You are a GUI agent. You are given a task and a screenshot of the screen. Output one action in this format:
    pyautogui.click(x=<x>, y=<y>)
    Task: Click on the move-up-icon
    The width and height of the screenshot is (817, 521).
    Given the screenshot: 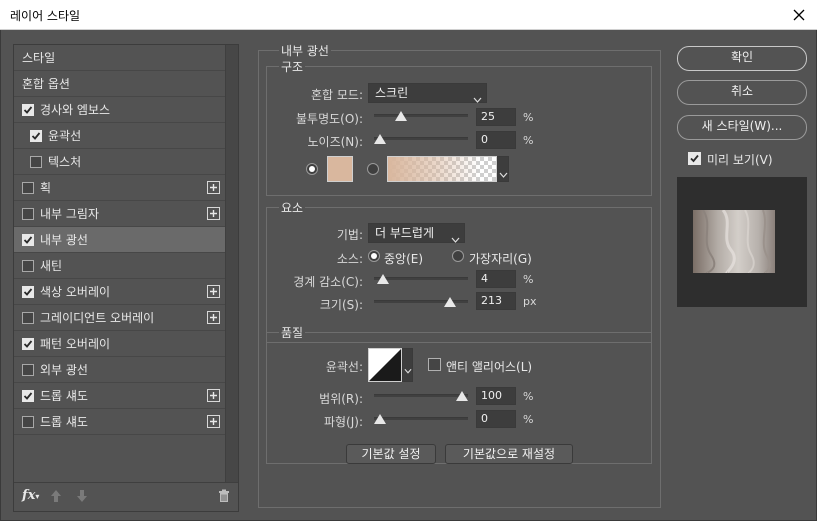 What is the action you would take?
    pyautogui.click(x=56, y=497)
    